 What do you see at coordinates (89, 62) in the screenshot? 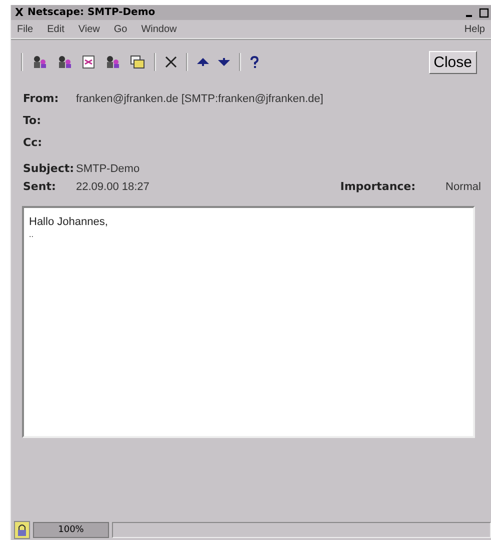
I see `document-icon` at bounding box center [89, 62].